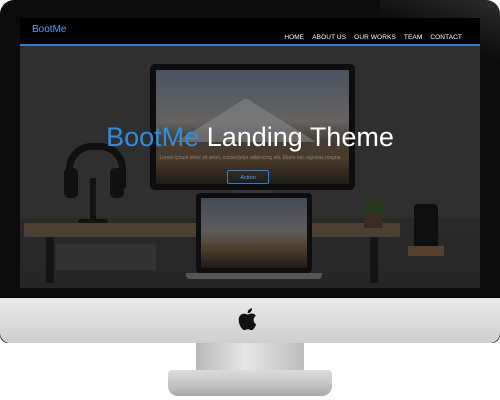  Describe the element at coordinates (247, 319) in the screenshot. I see `apple-icon` at that location.